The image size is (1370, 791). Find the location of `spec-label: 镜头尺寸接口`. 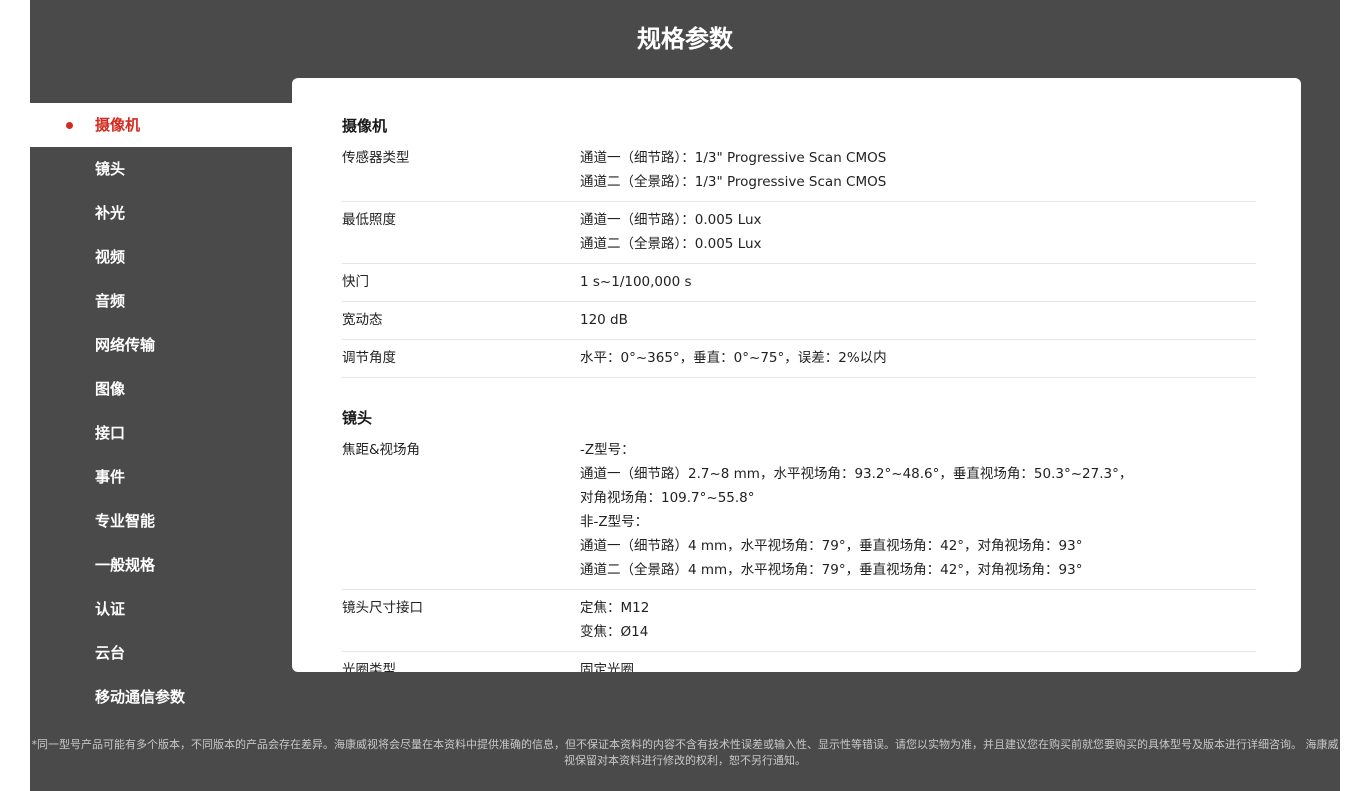

spec-label: 镜头尺寸接口 is located at coordinates (382, 608).